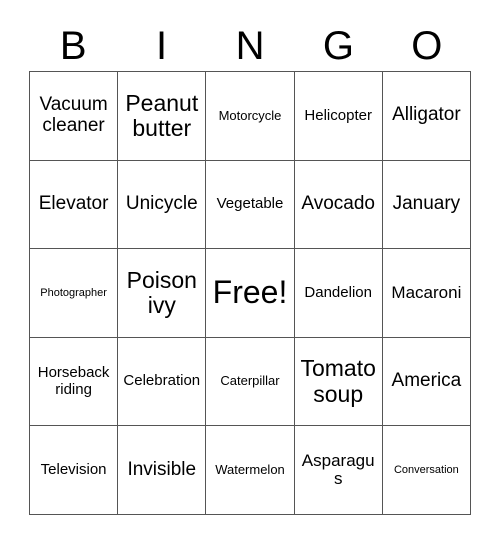  I want to click on bingo-cell: Asparagus, so click(338, 470).